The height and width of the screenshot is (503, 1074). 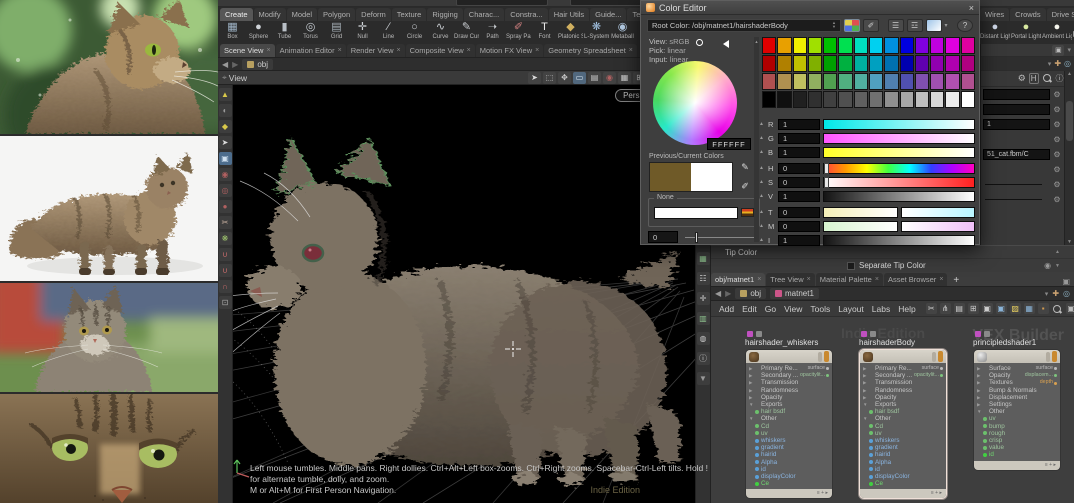 What do you see at coordinates (903, 356) in the screenshot?
I see `node-header` at bounding box center [903, 356].